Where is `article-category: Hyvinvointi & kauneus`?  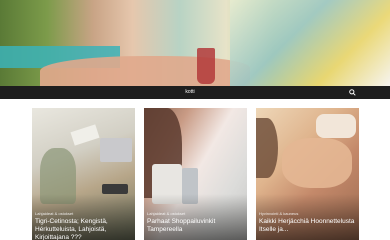 article-category: Hyvinvointi & kauneus is located at coordinates (278, 213).